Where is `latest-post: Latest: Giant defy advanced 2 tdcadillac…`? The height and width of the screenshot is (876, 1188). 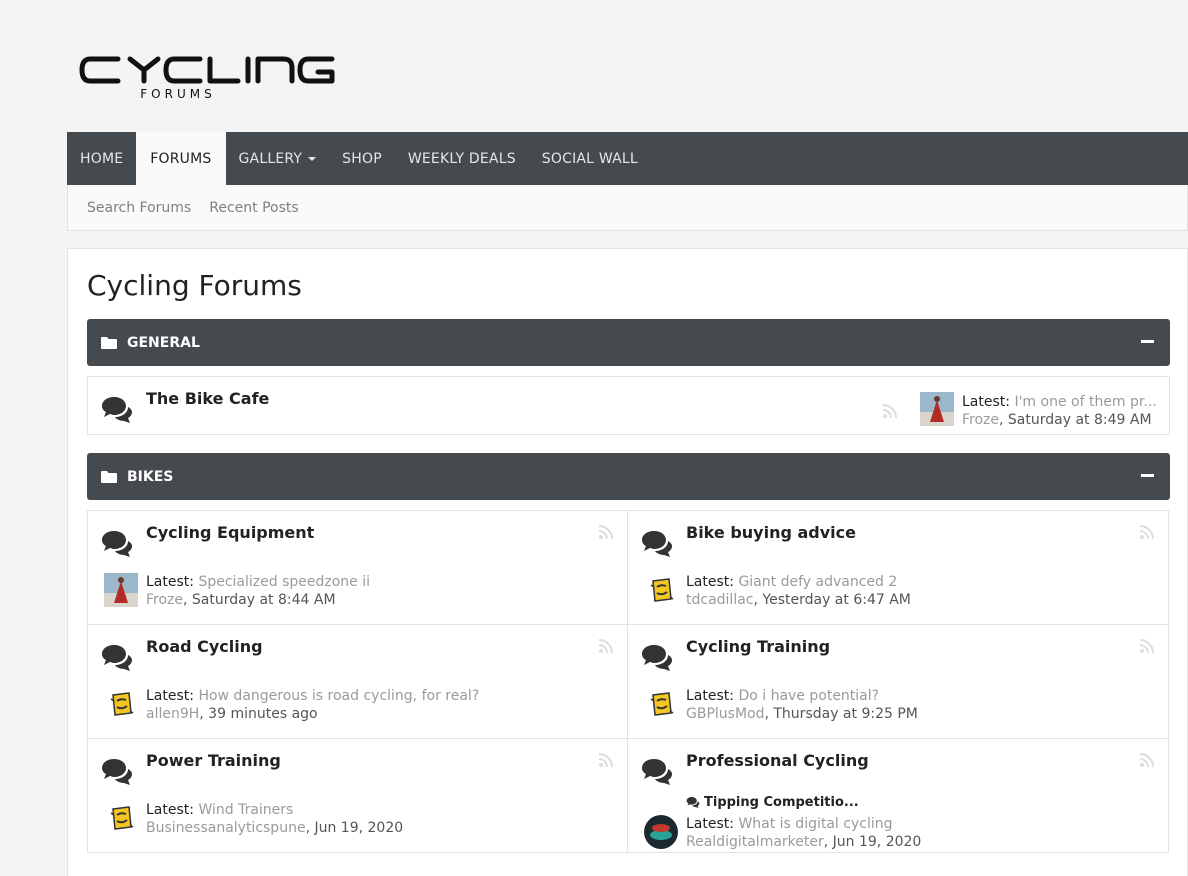 latest-post: Latest: Giant defy advanced 2 tdcadillac… is located at coordinates (798, 591).